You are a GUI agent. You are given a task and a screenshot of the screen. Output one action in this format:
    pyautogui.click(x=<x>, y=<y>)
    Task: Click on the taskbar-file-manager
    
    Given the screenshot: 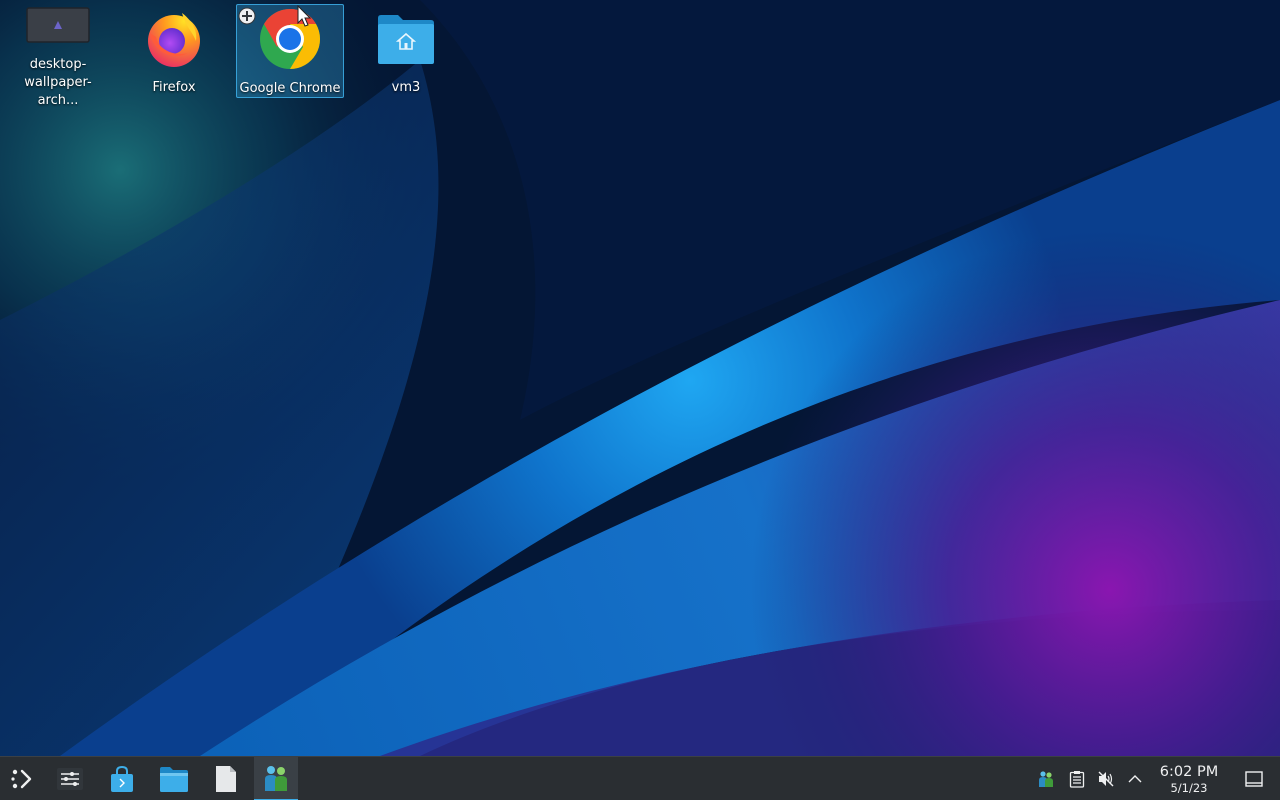 What is the action you would take?
    pyautogui.click(x=174, y=778)
    